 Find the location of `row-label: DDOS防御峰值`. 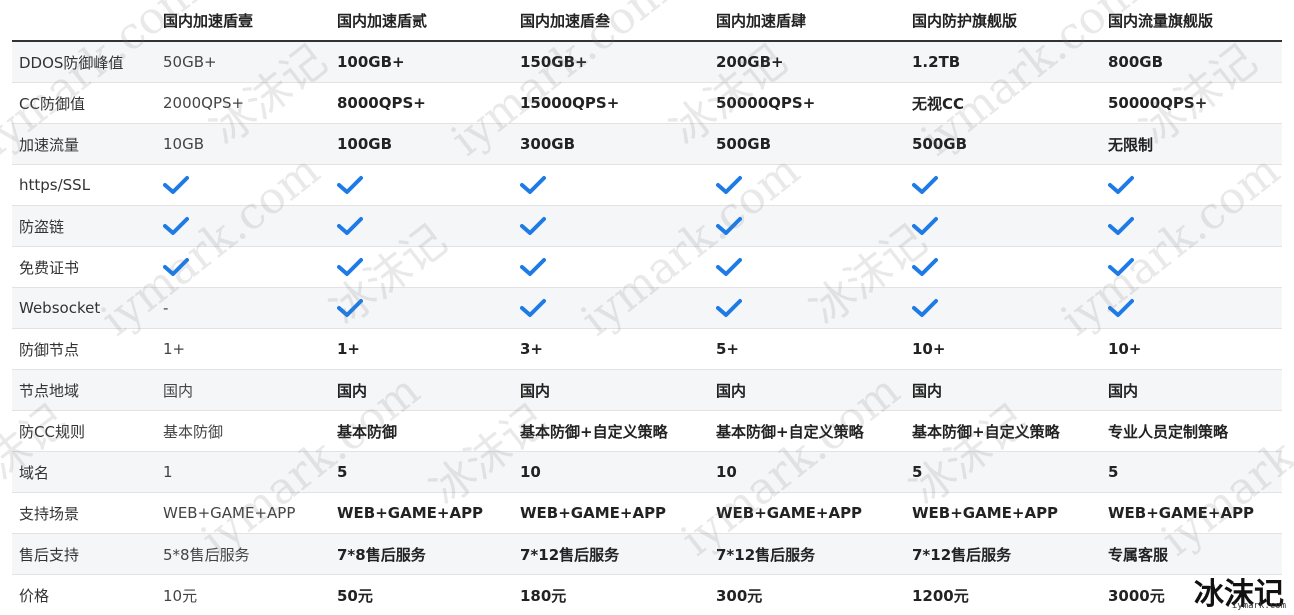

row-label: DDOS防御峰值 is located at coordinates (84, 62).